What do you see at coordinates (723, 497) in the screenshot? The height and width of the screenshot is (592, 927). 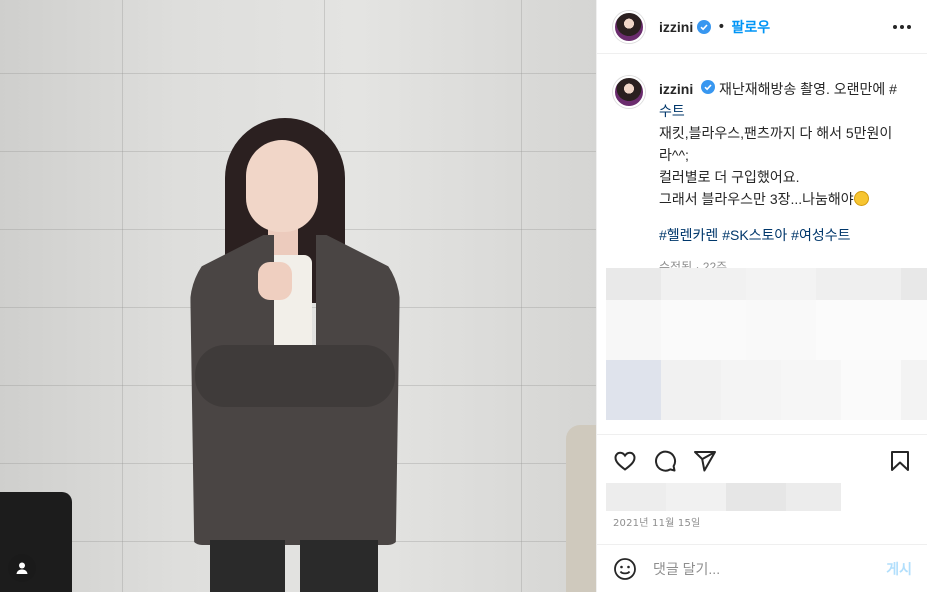 I see `blurred-likes` at bounding box center [723, 497].